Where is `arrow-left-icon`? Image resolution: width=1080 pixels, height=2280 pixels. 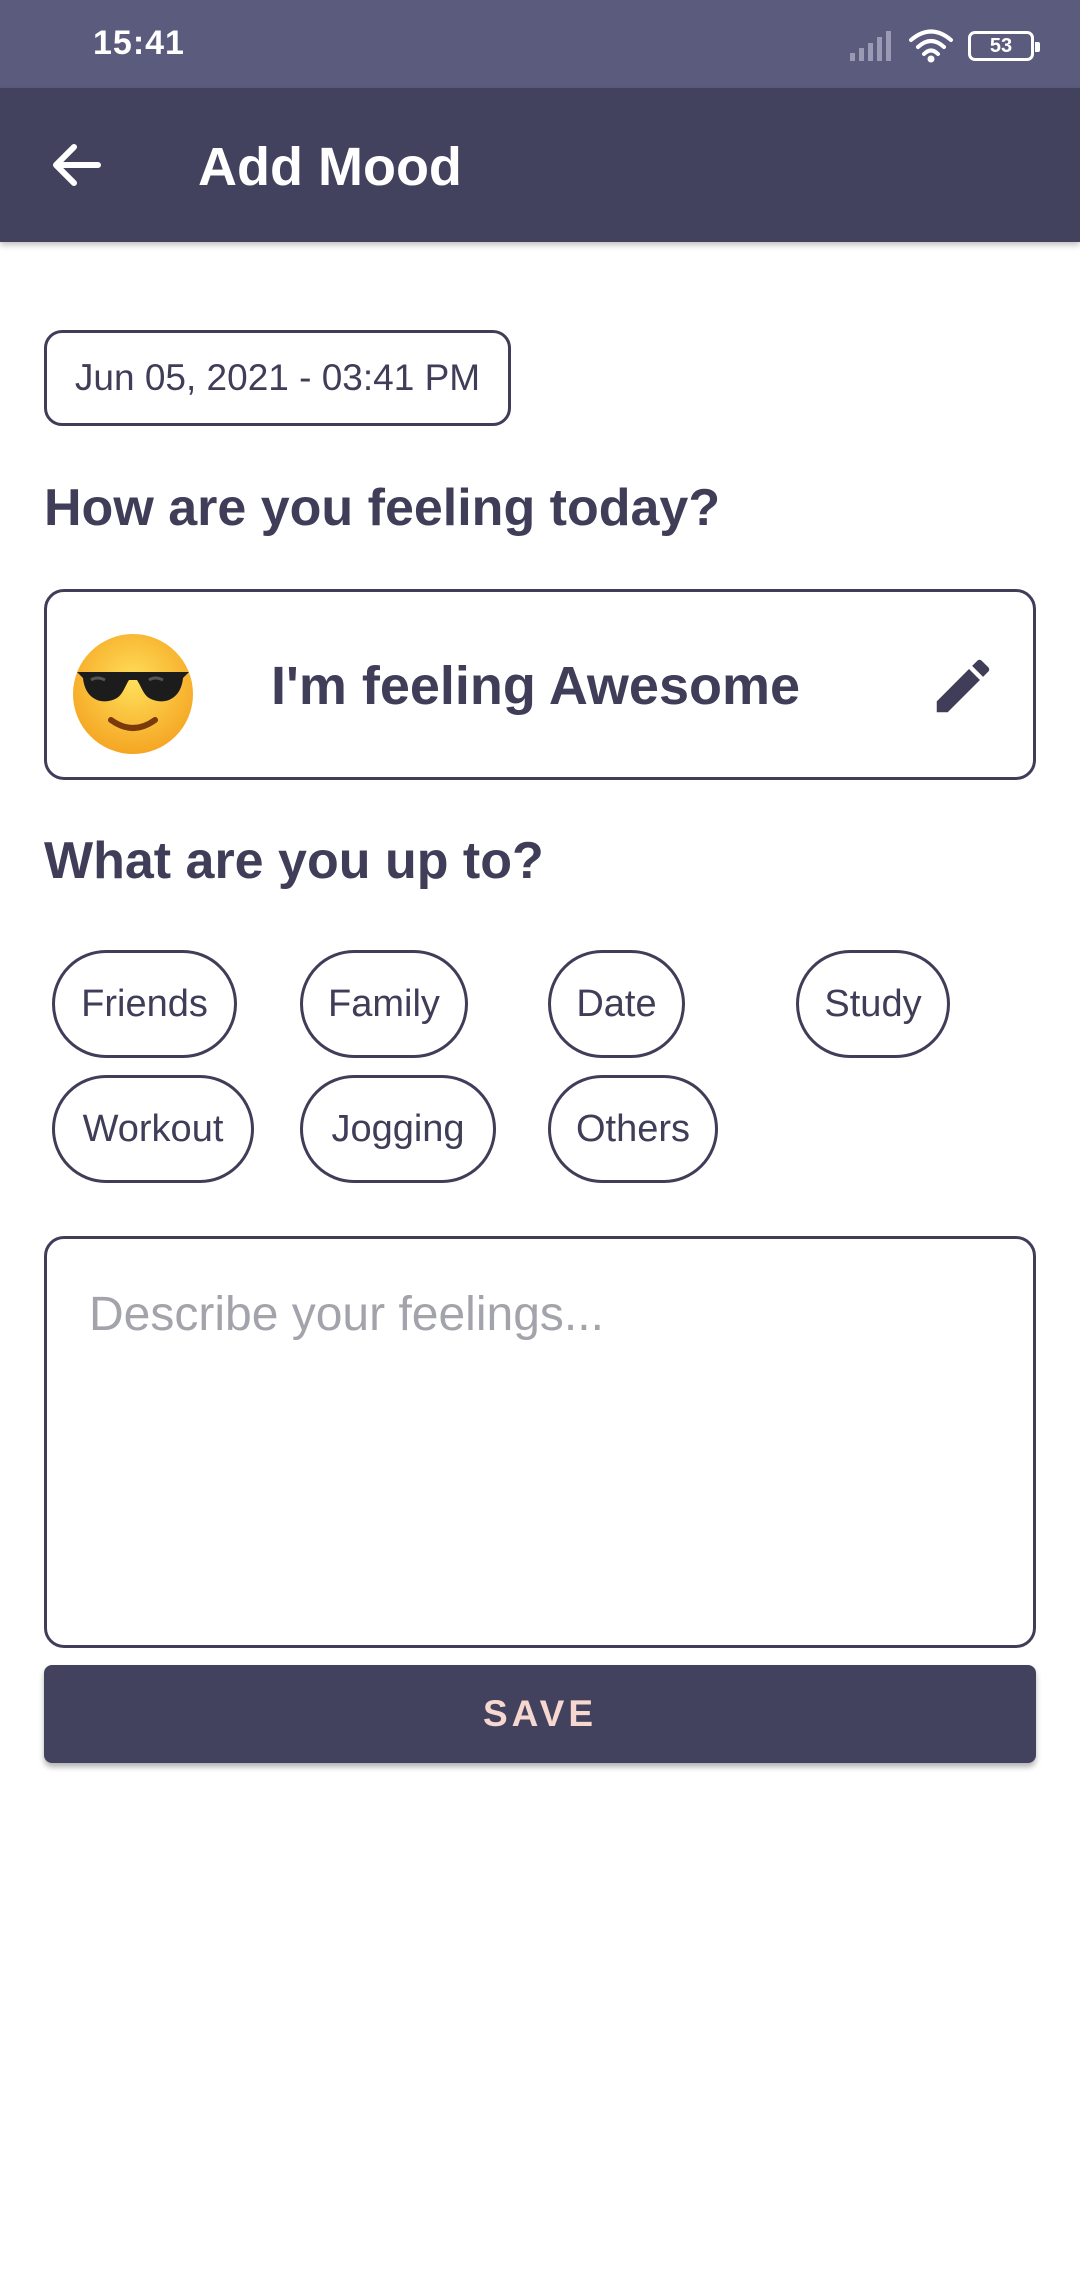 arrow-left-icon is located at coordinates (77, 165).